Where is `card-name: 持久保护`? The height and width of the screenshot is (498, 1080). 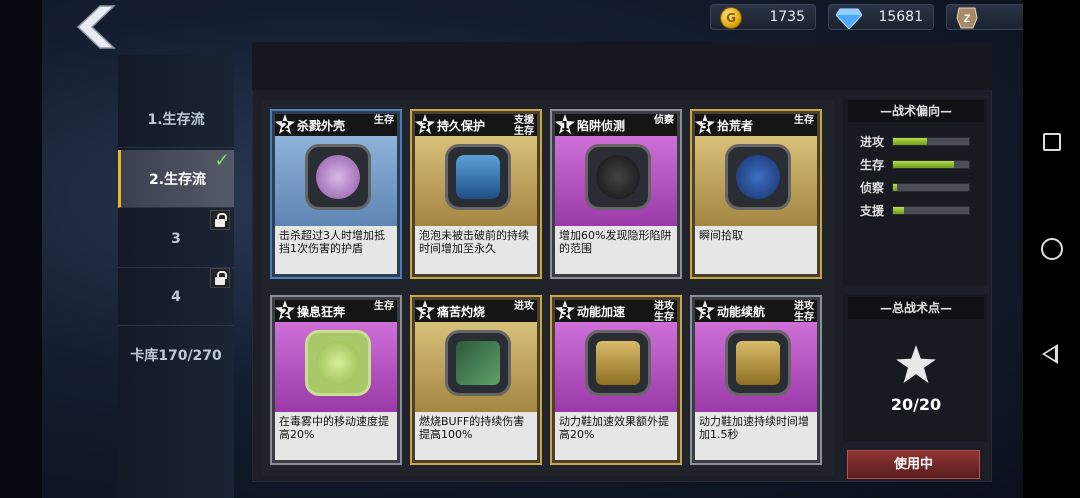 card-name: 持久保护 is located at coordinates (461, 126).